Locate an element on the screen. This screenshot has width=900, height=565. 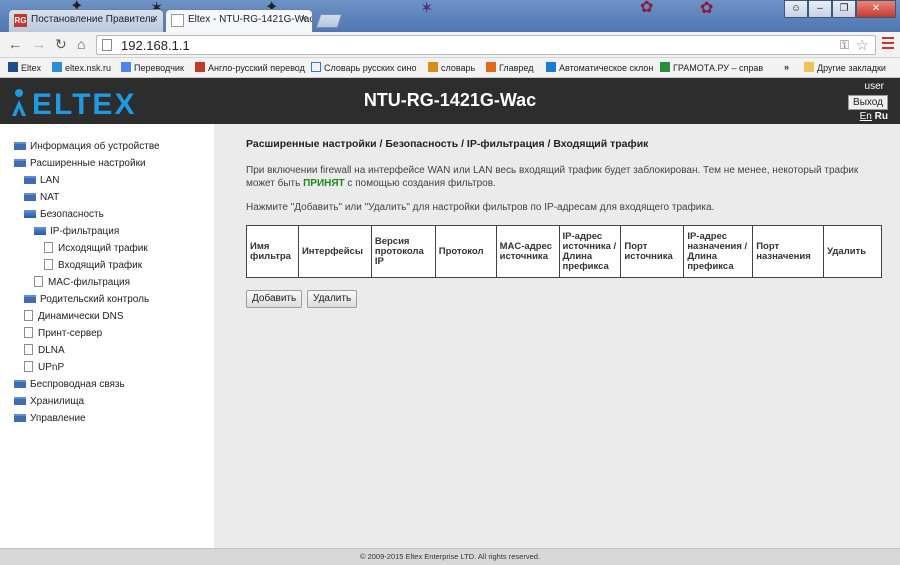
window-controls: ☺ – ❐ ✕ is located at coordinates (840, 9).